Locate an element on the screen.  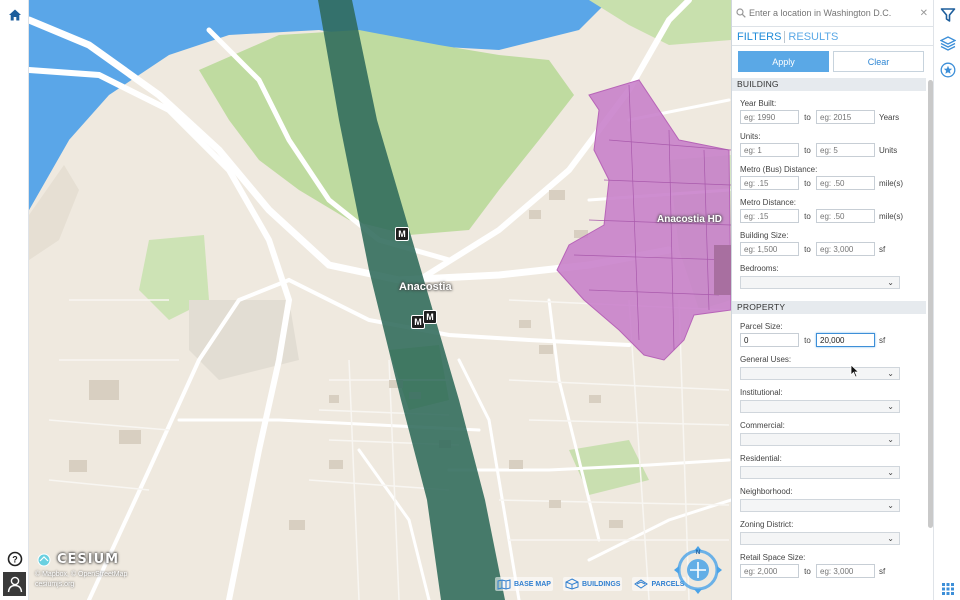
favorites-star-icon is located at coordinates (947, 69).